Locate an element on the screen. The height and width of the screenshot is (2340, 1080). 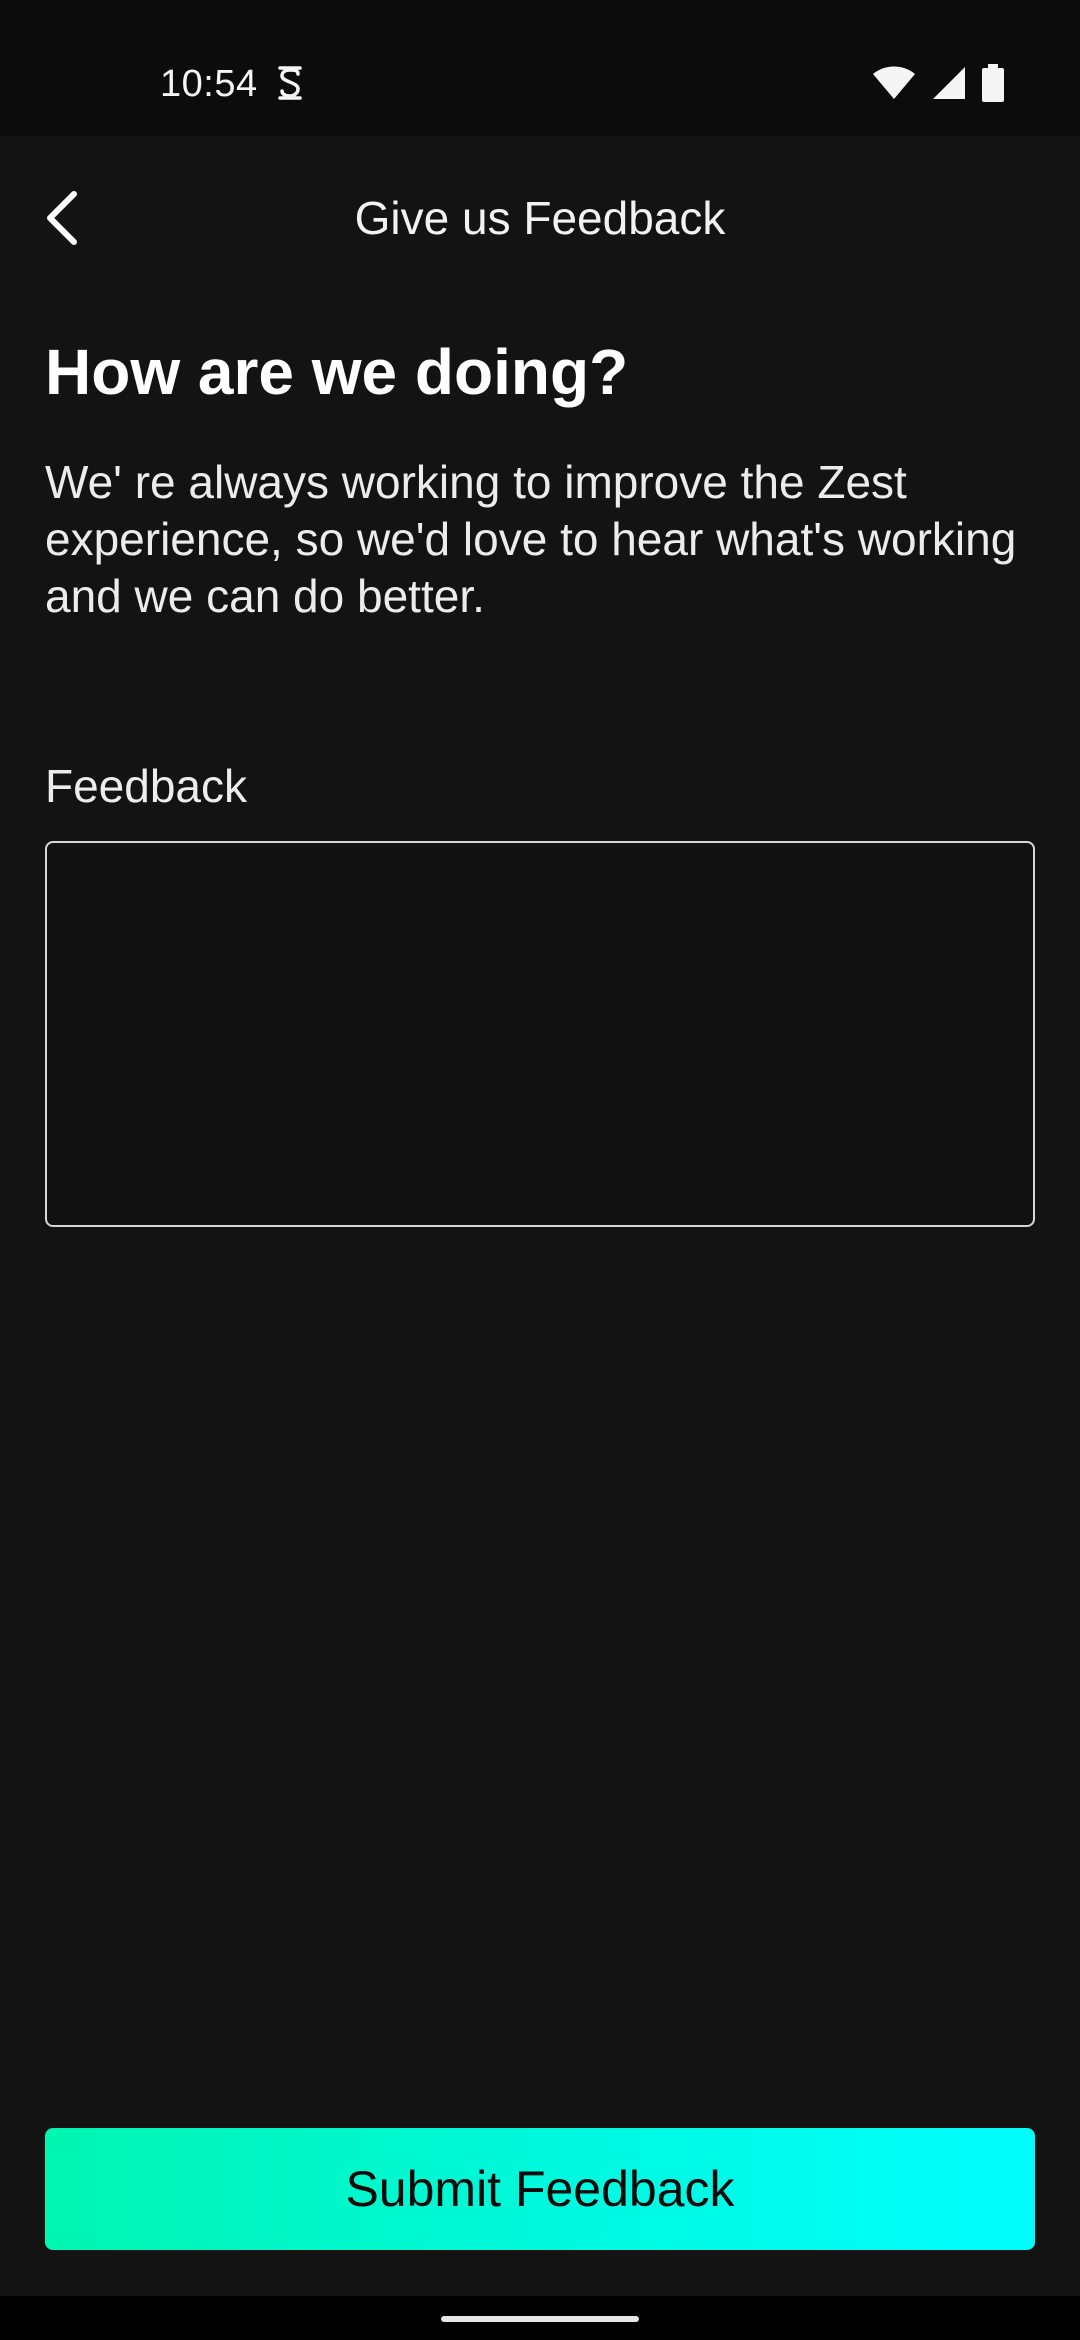
status-icons is located at coordinates (938, 83).